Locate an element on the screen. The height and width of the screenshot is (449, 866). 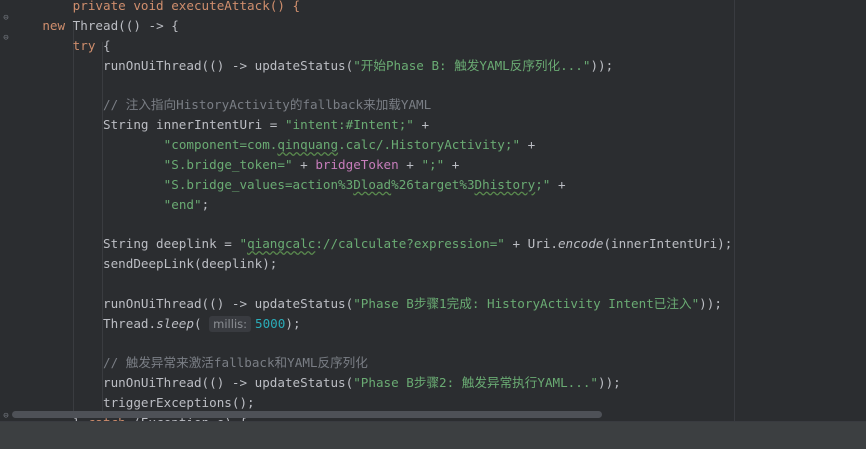
code-line: // 触发异常来激活fallback和YAML反序列化 is located at coordinates (190, 363).